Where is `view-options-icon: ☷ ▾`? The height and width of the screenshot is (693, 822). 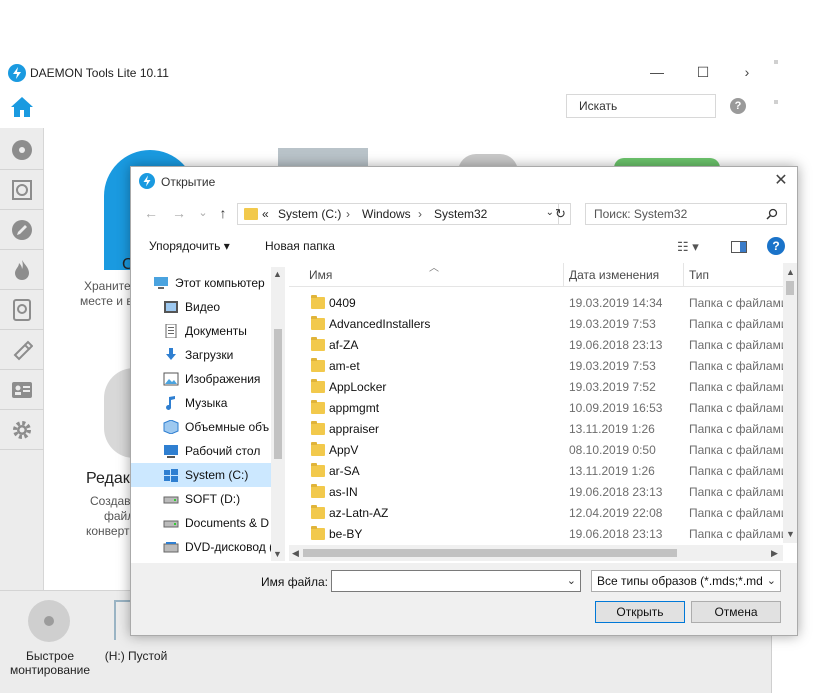
view-options-icon: ☷ ▾ is located at coordinates (688, 247).